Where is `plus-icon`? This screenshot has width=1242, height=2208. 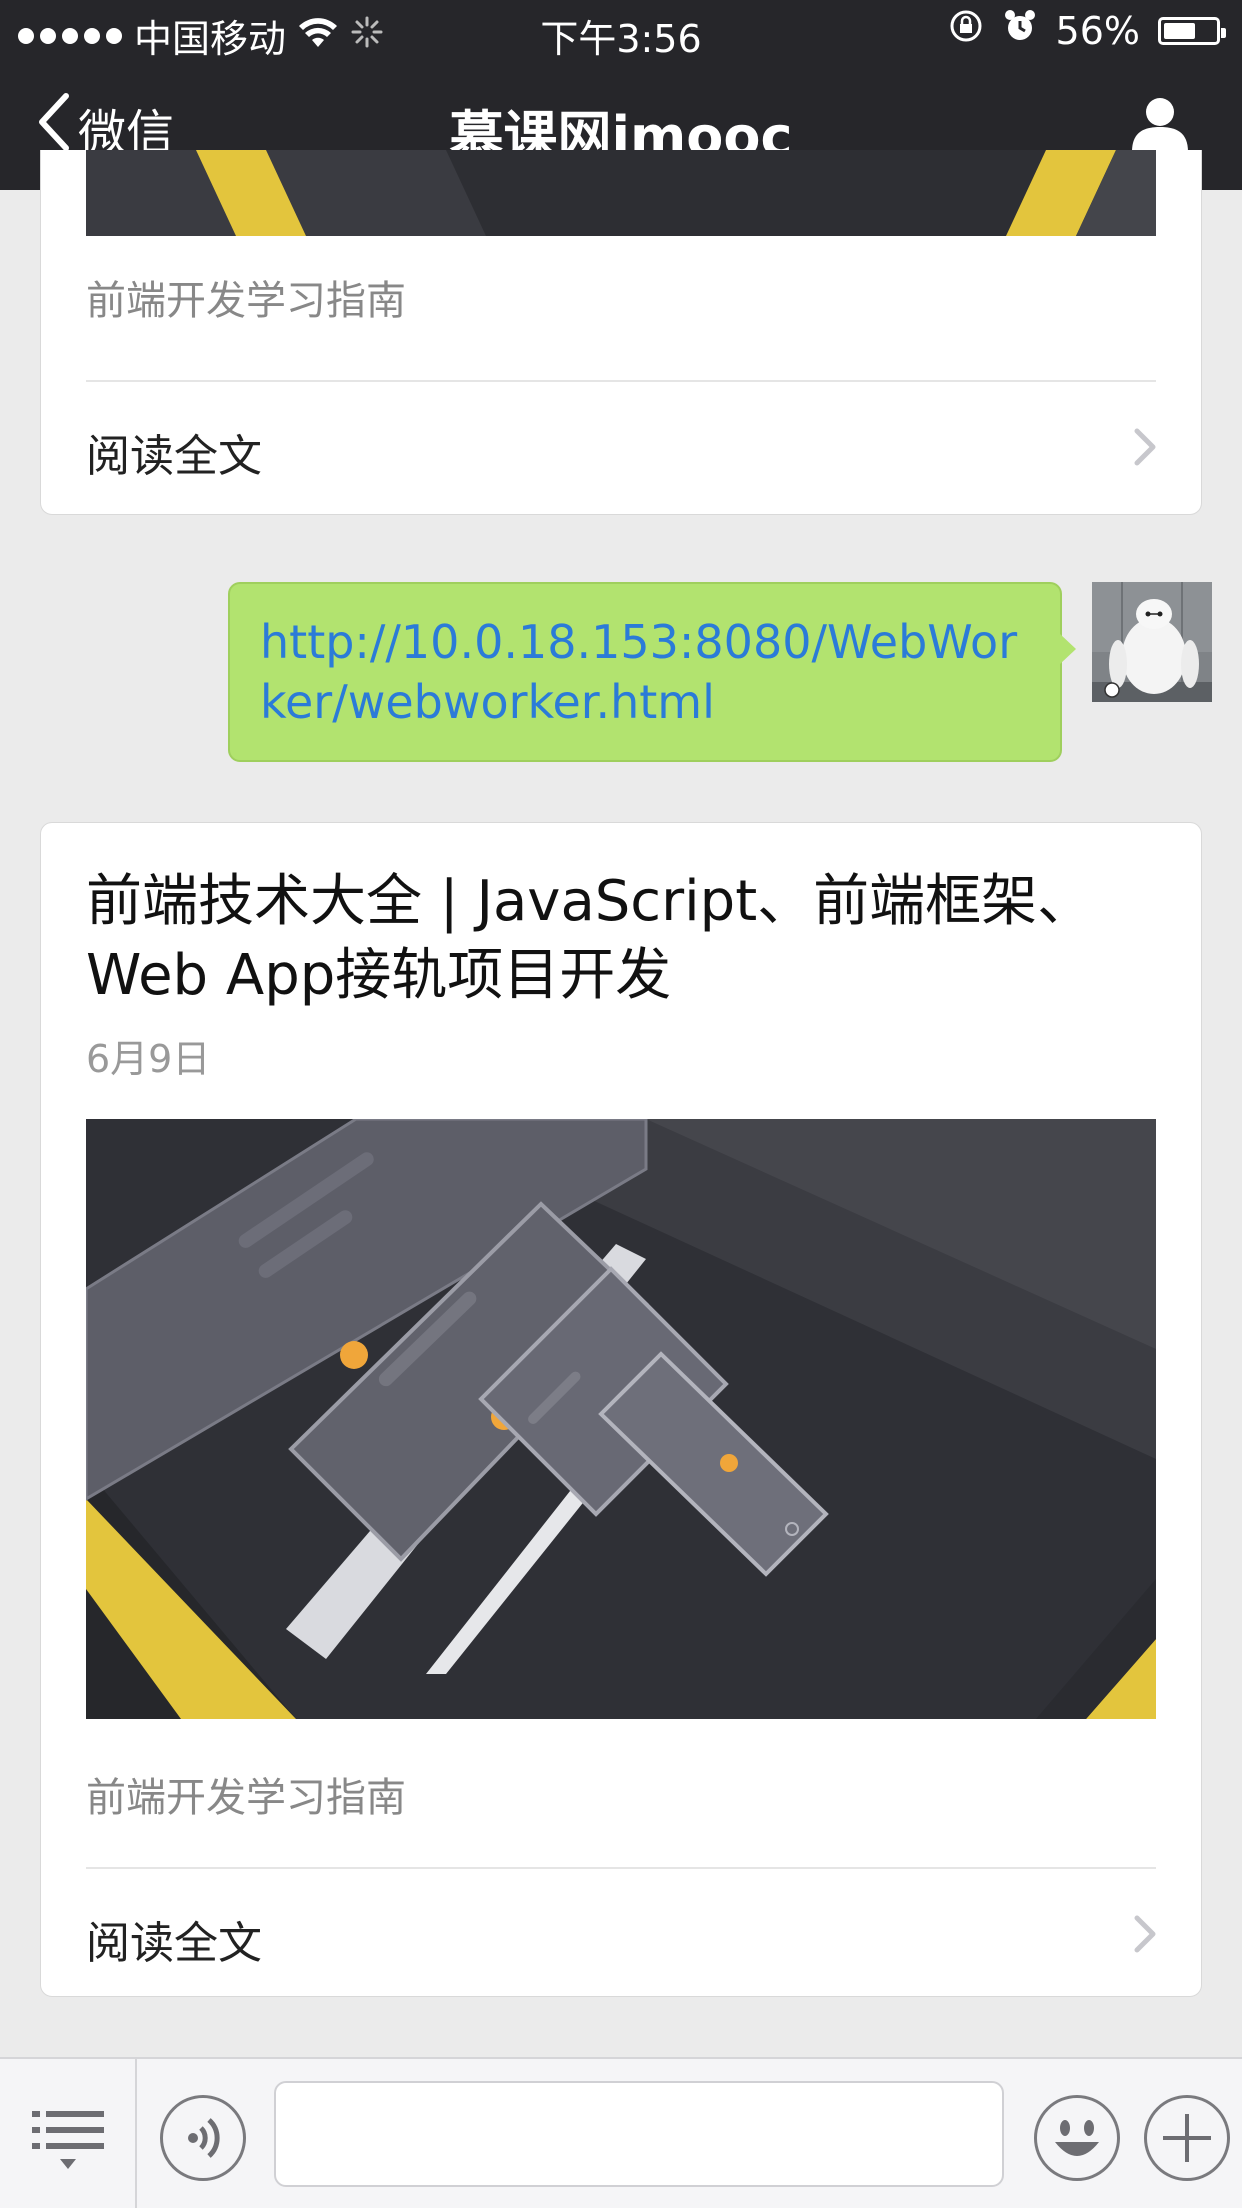
plus-icon is located at coordinates (1187, 2138).